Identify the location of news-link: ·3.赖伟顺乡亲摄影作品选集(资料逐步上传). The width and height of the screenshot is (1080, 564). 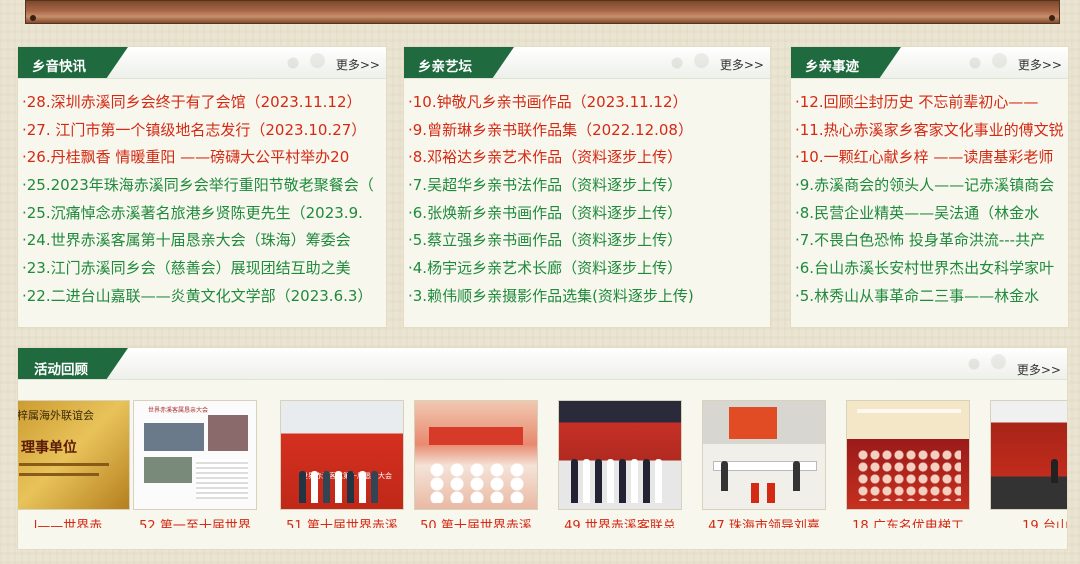
(589, 297).